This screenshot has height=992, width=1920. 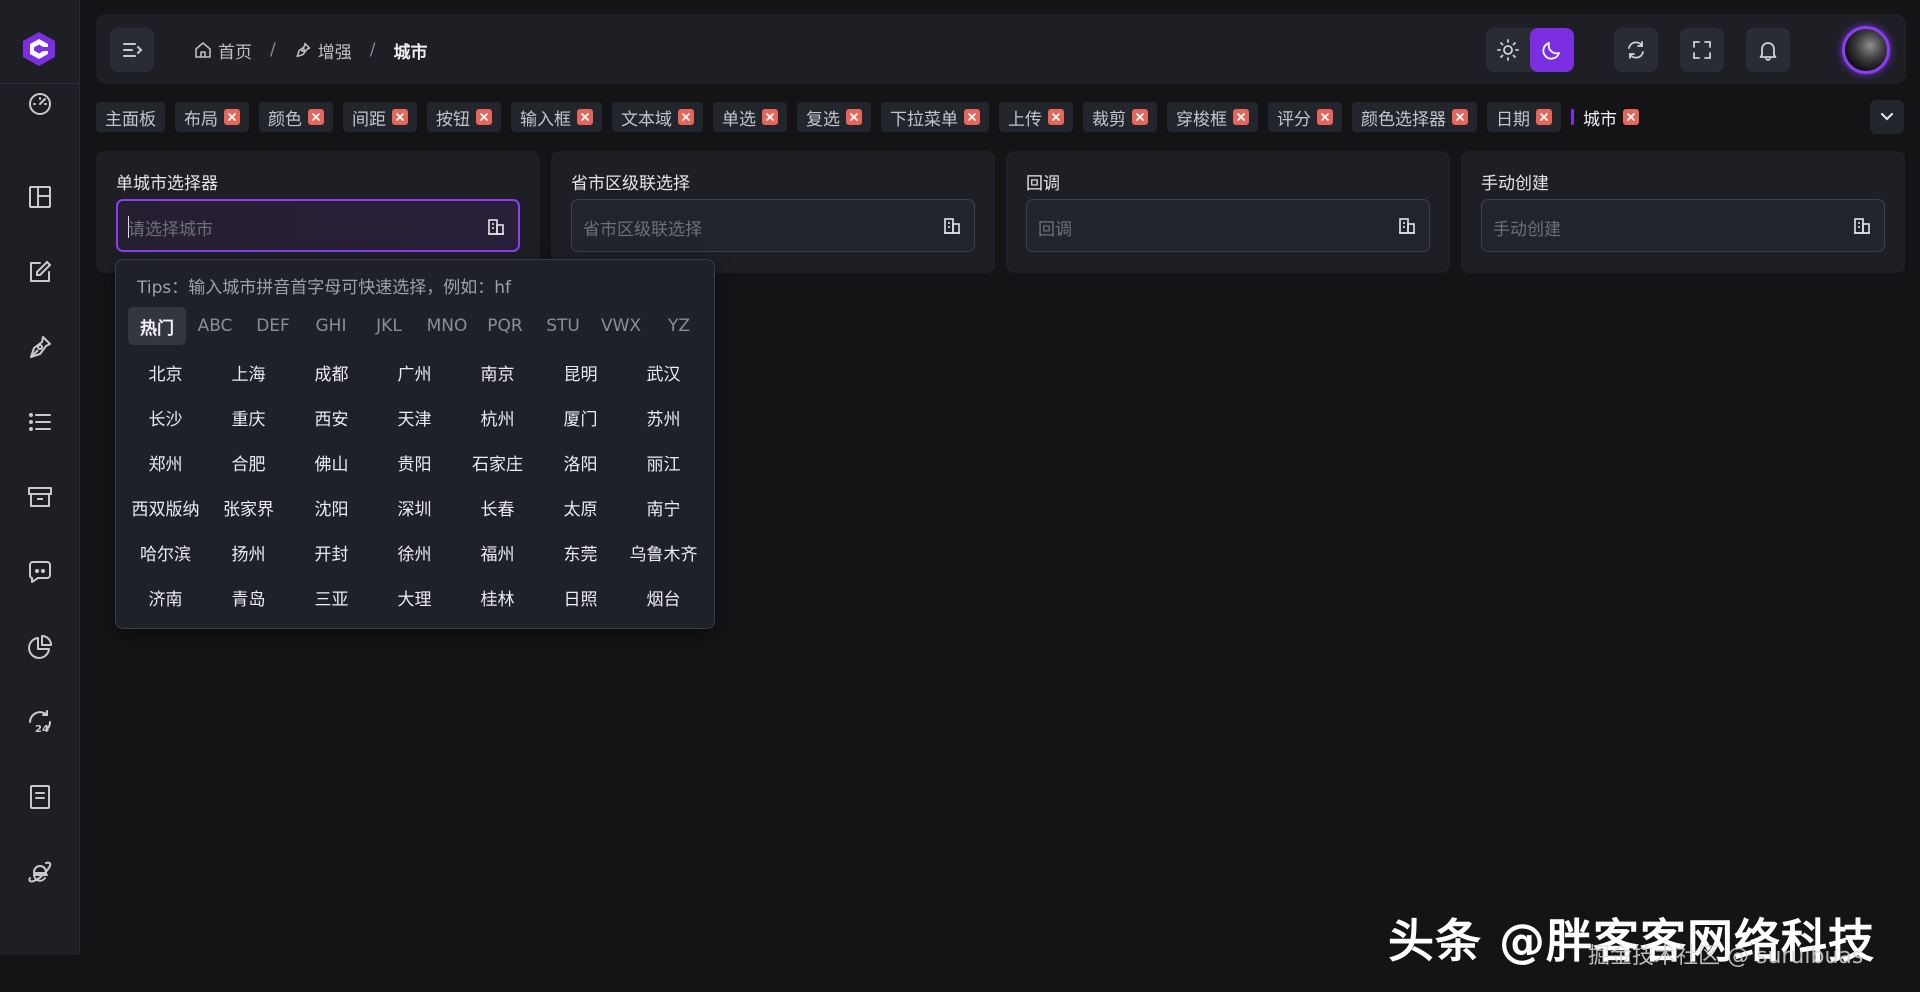 What do you see at coordinates (414, 462) in the screenshot?
I see `city-option: 贵阳` at bounding box center [414, 462].